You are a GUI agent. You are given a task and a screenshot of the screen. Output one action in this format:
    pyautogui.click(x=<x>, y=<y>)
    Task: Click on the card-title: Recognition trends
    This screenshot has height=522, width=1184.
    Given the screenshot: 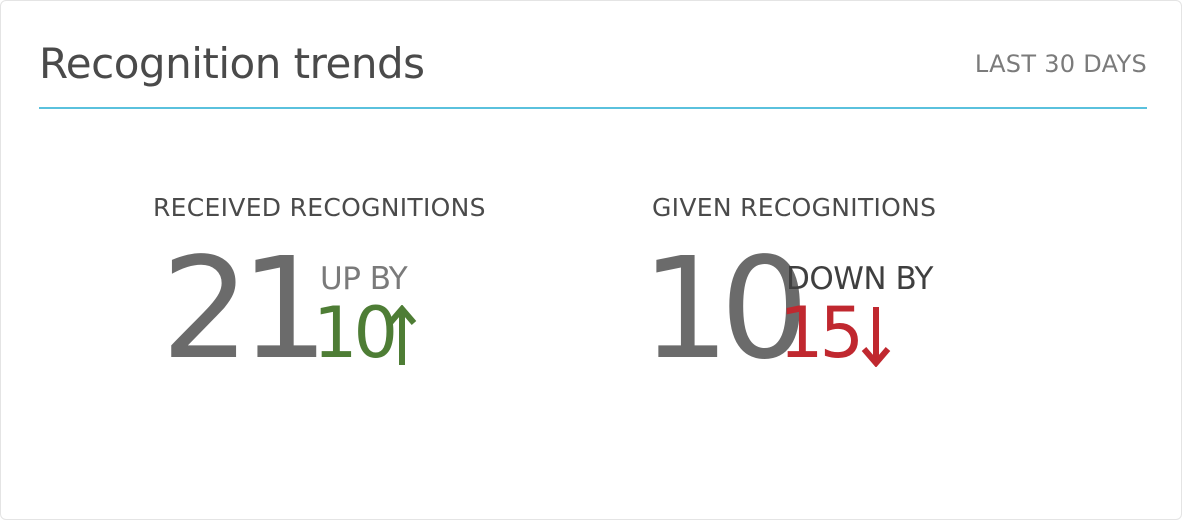 What is the action you would take?
    pyautogui.click(x=232, y=63)
    